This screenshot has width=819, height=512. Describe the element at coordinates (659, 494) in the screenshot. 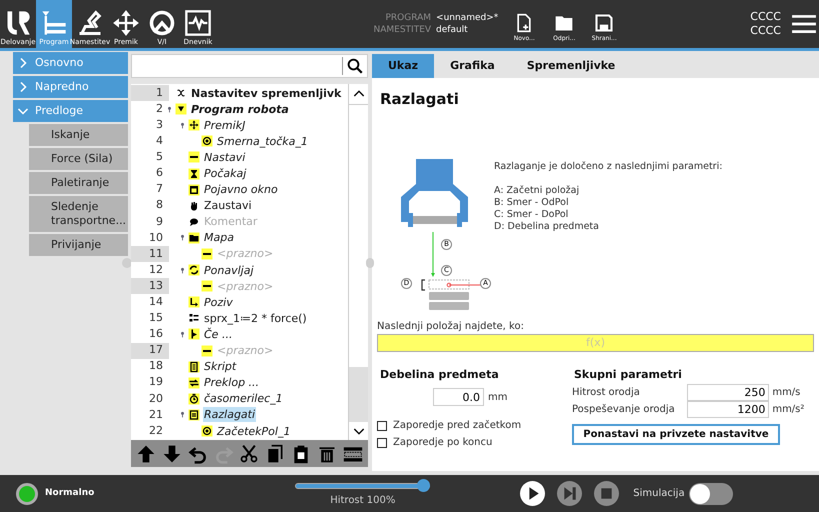

I see `simulation-label: Simulacija` at that location.